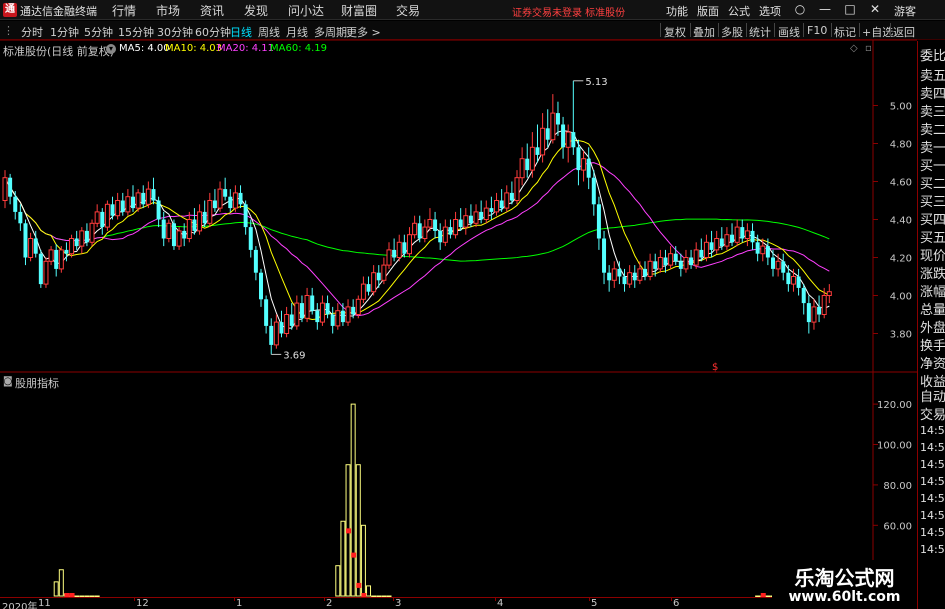 The image size is (945, 609). I want to click on sidebar-item-bid4: 买四, so click(932, 218).